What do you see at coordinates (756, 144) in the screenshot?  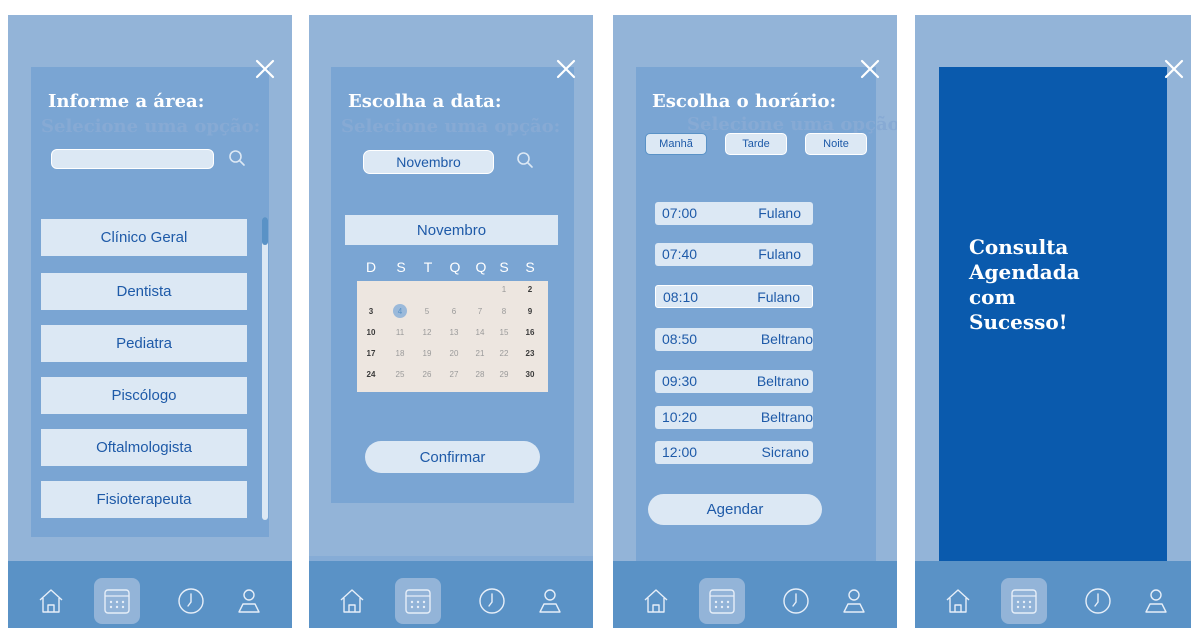 I see `shift-tarde-button: Tarde` at bounding box center [756, 144].